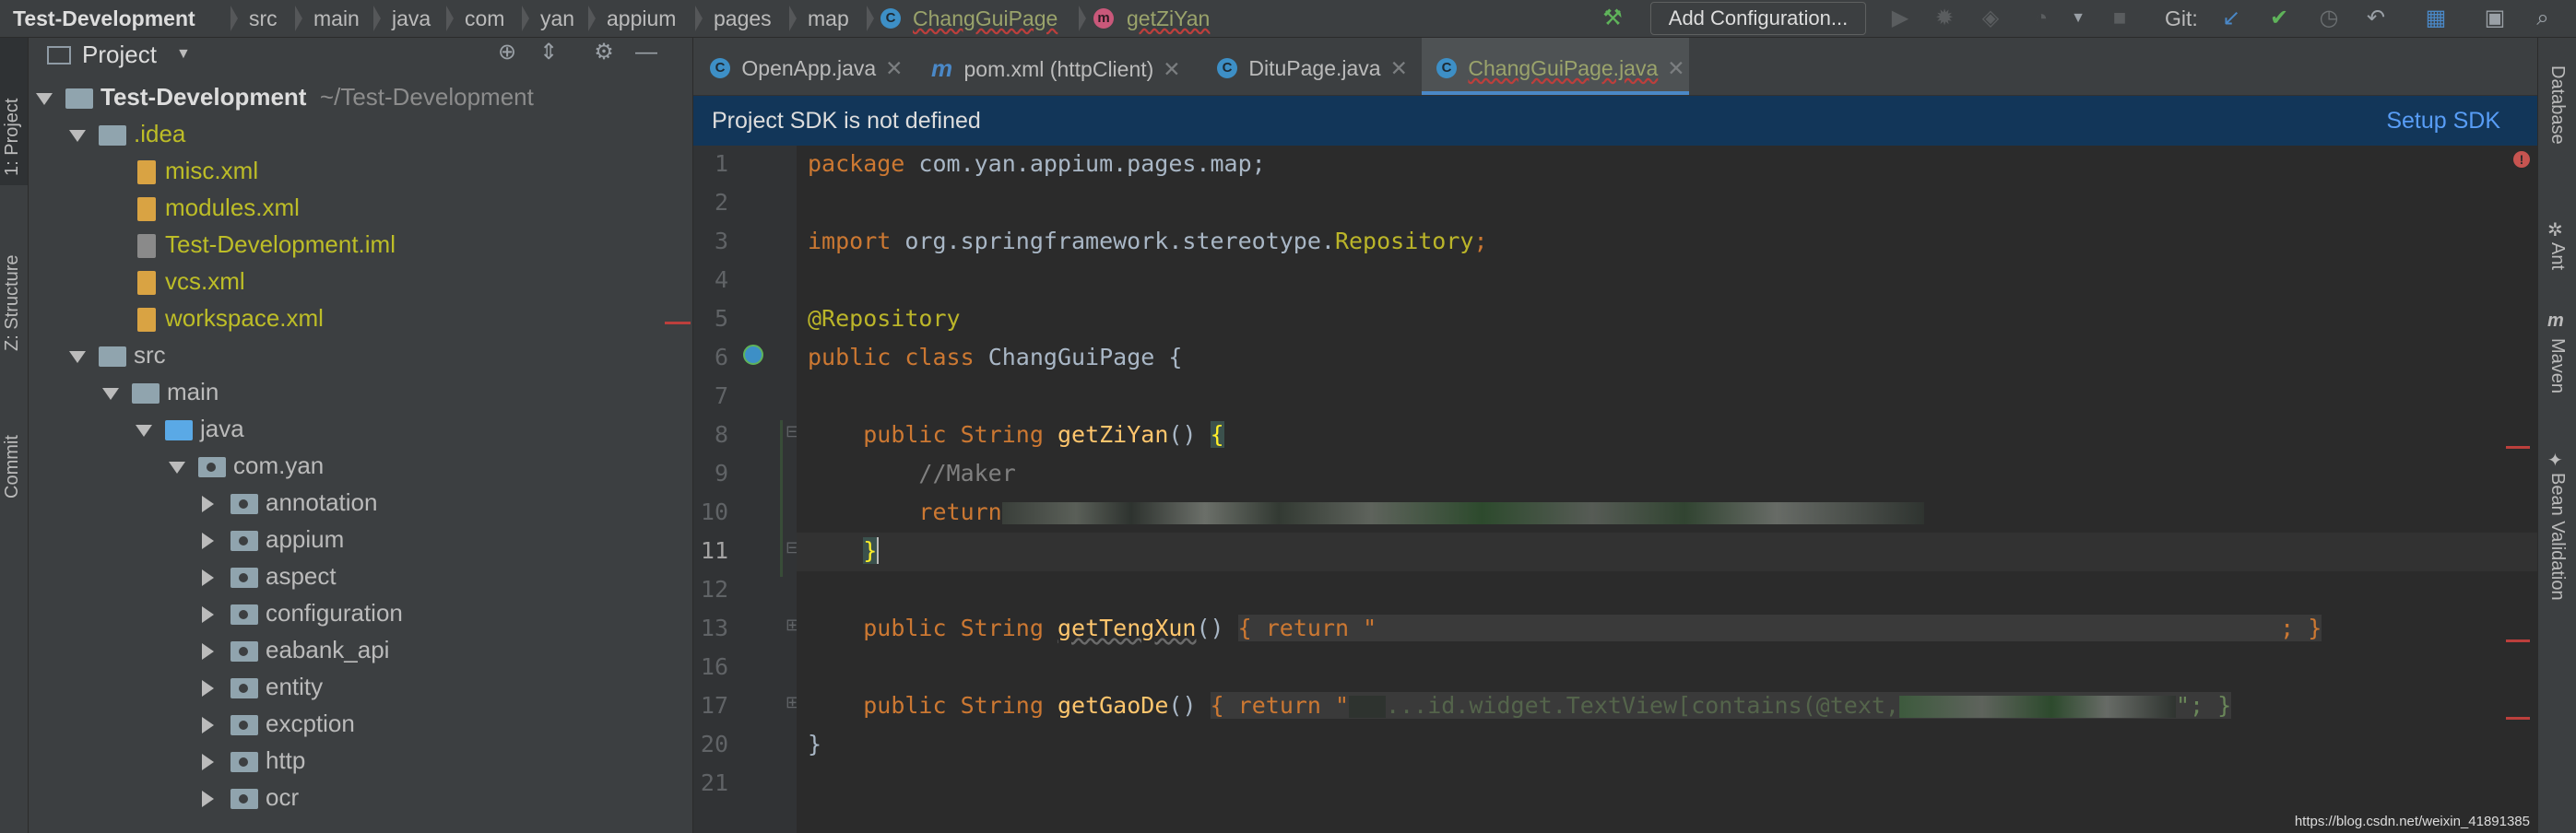 The width and height of the screenshot is (2576, 833). Describe the element at coordinates (646, 52) in the screenshot. I see `minimize-icon: —` at that location.